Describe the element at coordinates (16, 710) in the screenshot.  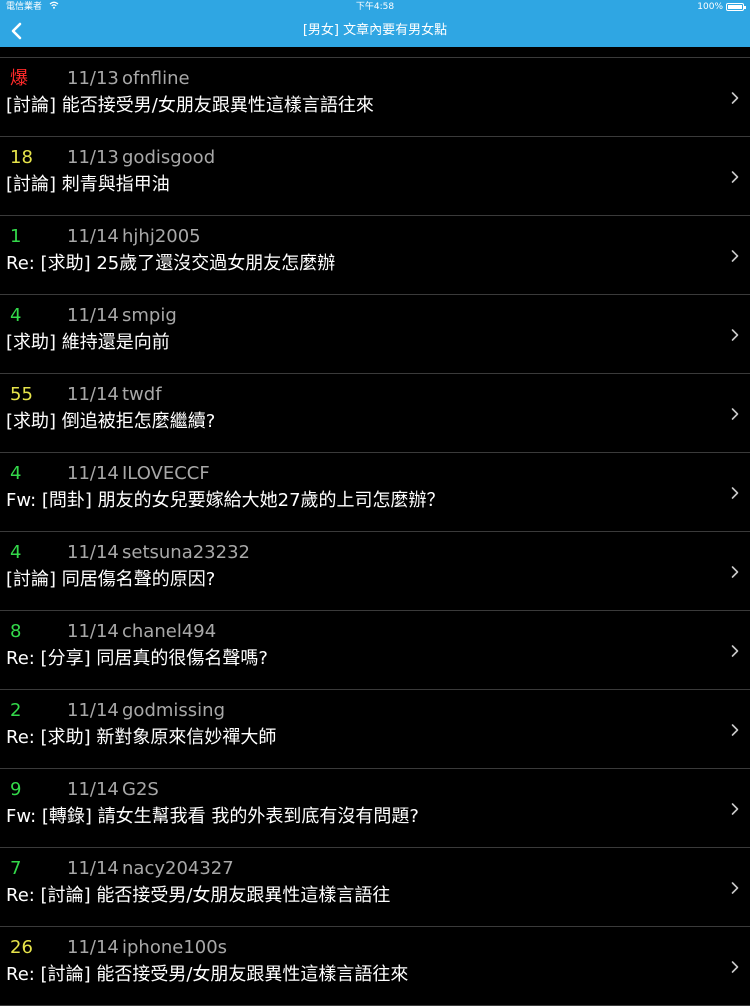
I see `push-count: 2` at that location.